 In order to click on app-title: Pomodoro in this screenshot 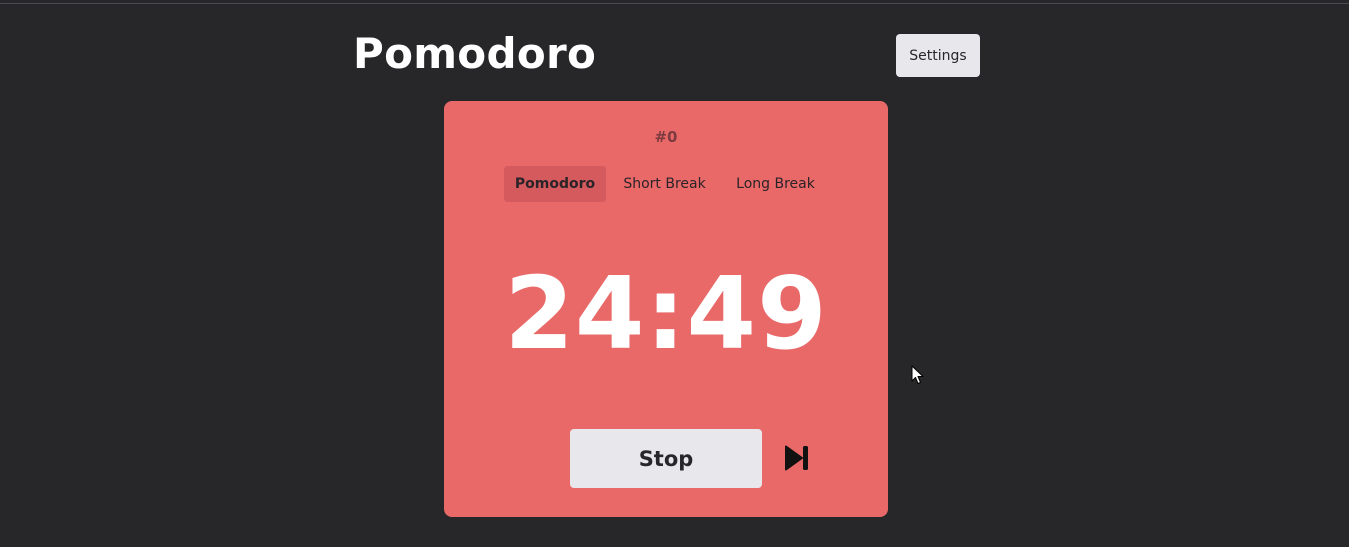, I will do `click(475, 53)`.